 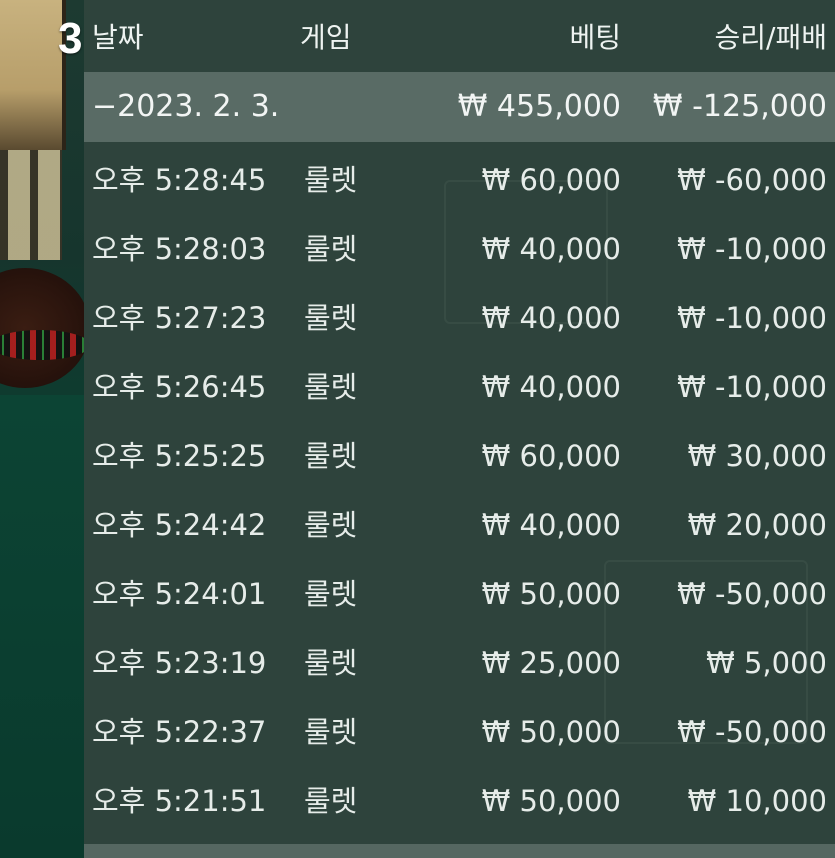 I want to click on row-time: 오후 5:28:45, so click(x=179, y=180).